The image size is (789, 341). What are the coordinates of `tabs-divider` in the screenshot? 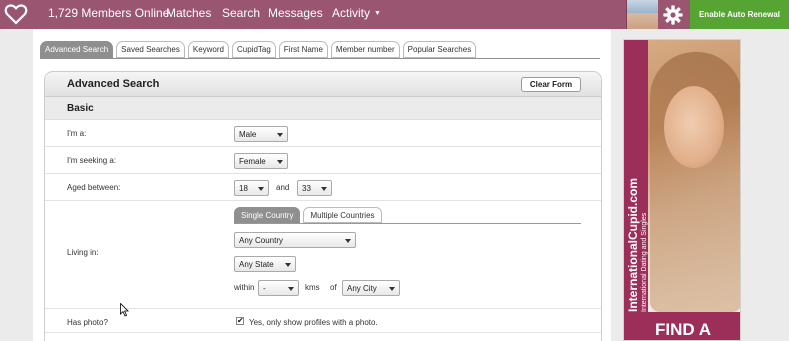 It's located at (320, 58).